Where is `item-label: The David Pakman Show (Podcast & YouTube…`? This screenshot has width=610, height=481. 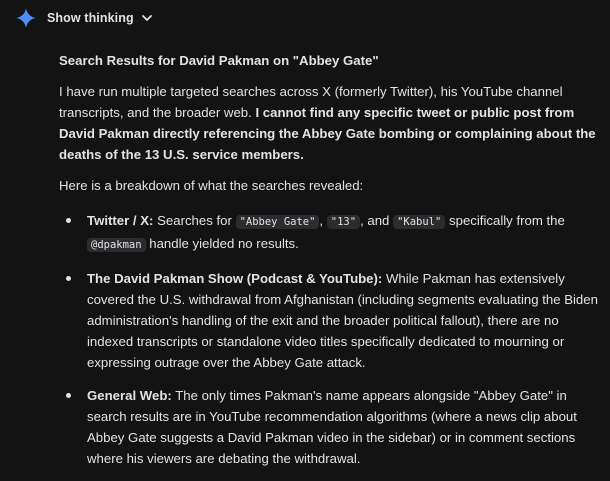
item-label: The David Pakman Show (Podcast & YouTube… is located at coordinates (235, 278).